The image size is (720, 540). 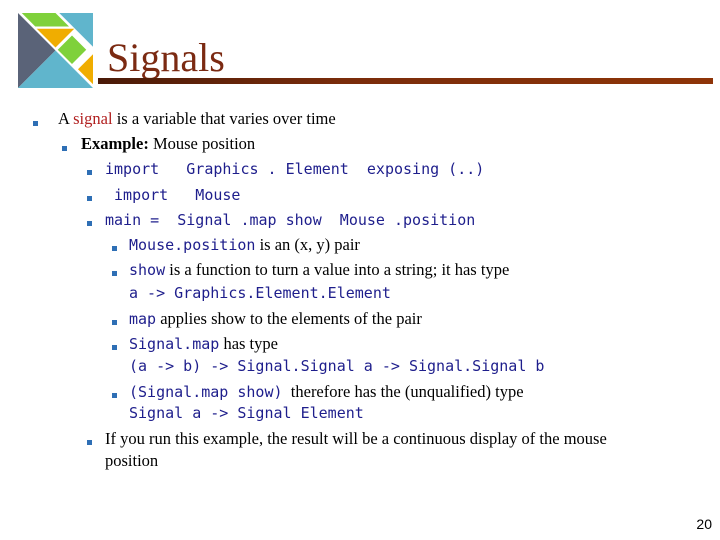 What do you see at coordinates (246, 413) in the screenshot?
I see `signal-map-show-type: Signal a -> Signal Element` at bounding box center [246, 413].